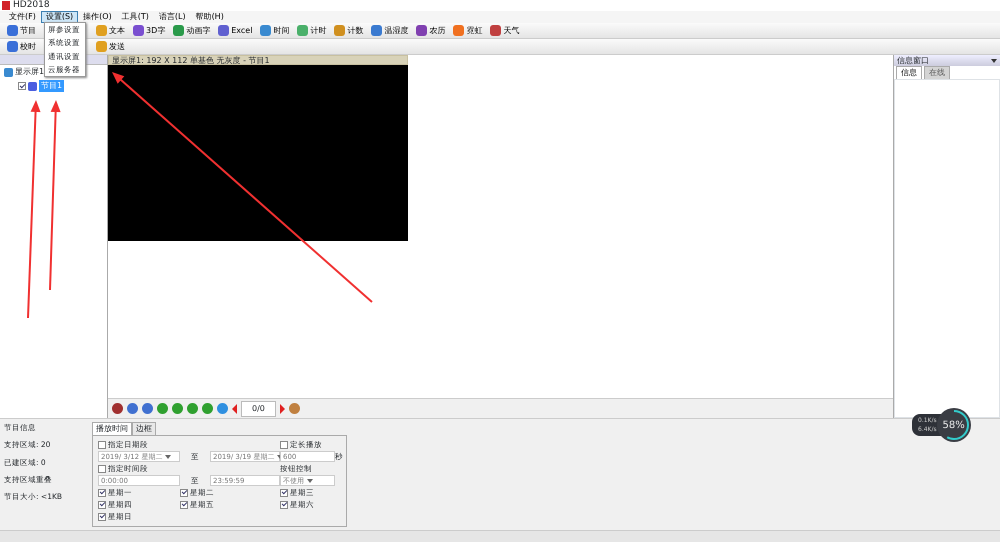  Describe the element at coordinates (430, 30) in the screenshot. I see `toolbar-button: 农历` at that location.